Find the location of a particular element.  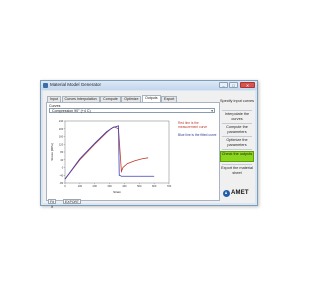

x-tick-label: 200 is located at coordinates (95, 186).